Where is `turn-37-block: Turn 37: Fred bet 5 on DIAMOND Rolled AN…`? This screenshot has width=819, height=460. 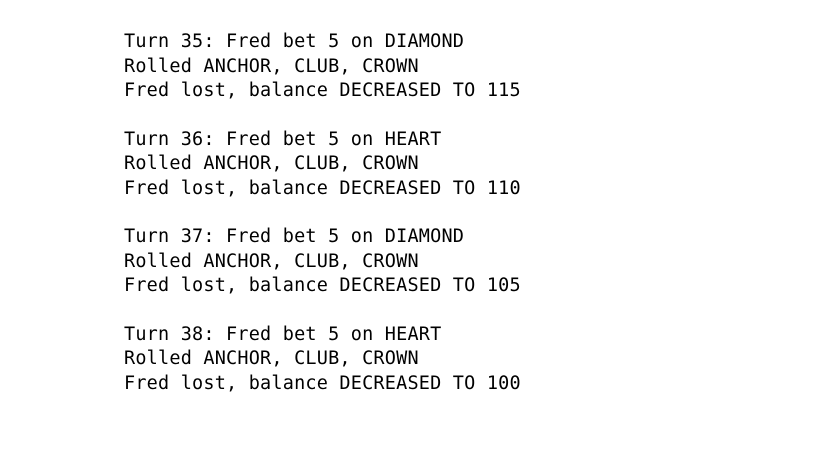
turn-37-block: Turn 37: Fred bet 5 on DIAMOND Rolled AN… is located at coordinates (322, 262).